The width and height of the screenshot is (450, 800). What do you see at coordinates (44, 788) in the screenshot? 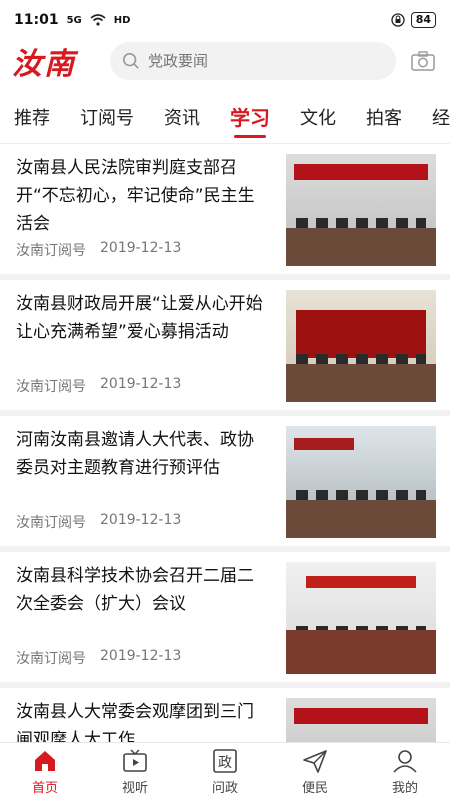
I see `nav-label: 首页` at bounding box center [44, 788].